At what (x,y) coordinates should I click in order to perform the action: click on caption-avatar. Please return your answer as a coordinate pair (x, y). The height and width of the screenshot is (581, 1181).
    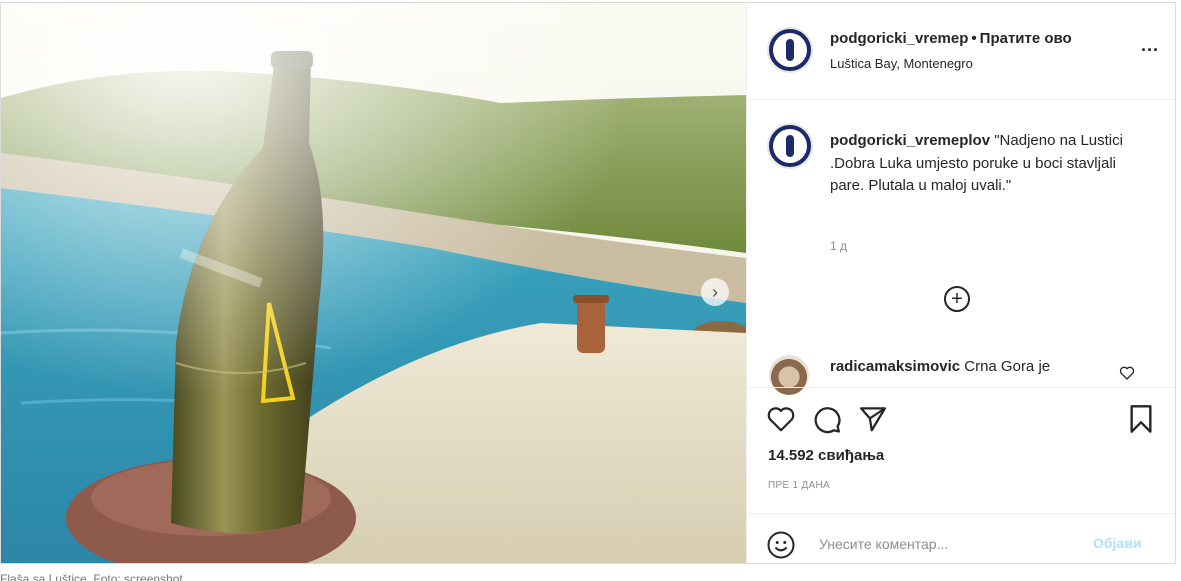
    Looking at the image, I should click on (790, 146).